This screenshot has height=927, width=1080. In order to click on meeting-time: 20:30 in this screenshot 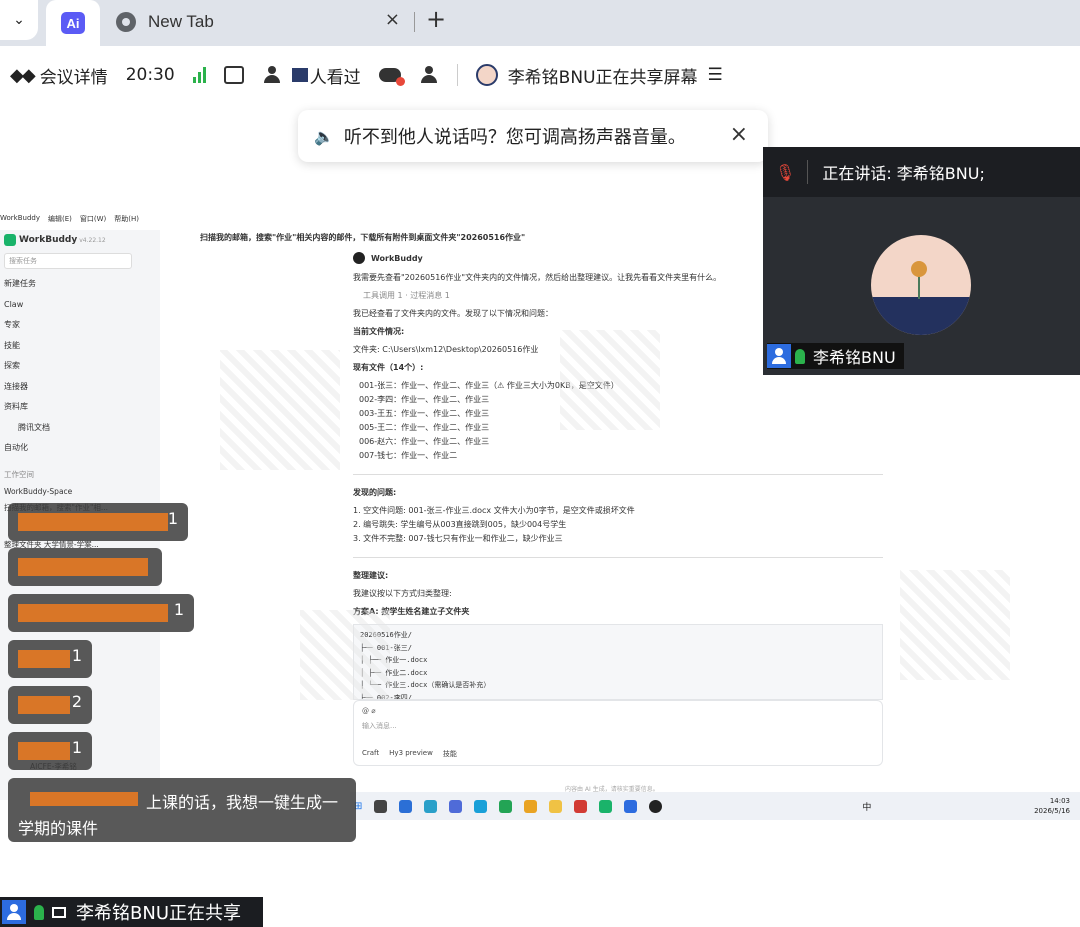, I will do `click(150, 75)`.